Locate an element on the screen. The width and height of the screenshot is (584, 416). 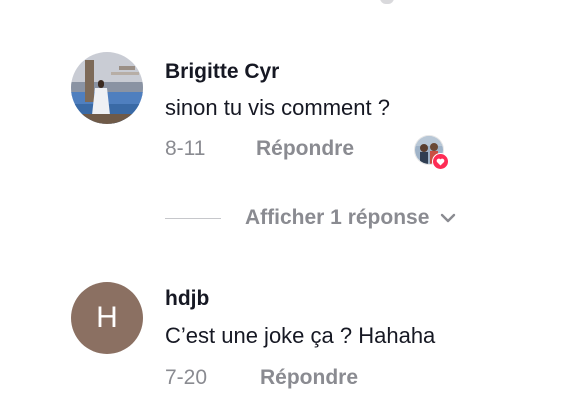
divider-line is located at coordinates (193, 218).